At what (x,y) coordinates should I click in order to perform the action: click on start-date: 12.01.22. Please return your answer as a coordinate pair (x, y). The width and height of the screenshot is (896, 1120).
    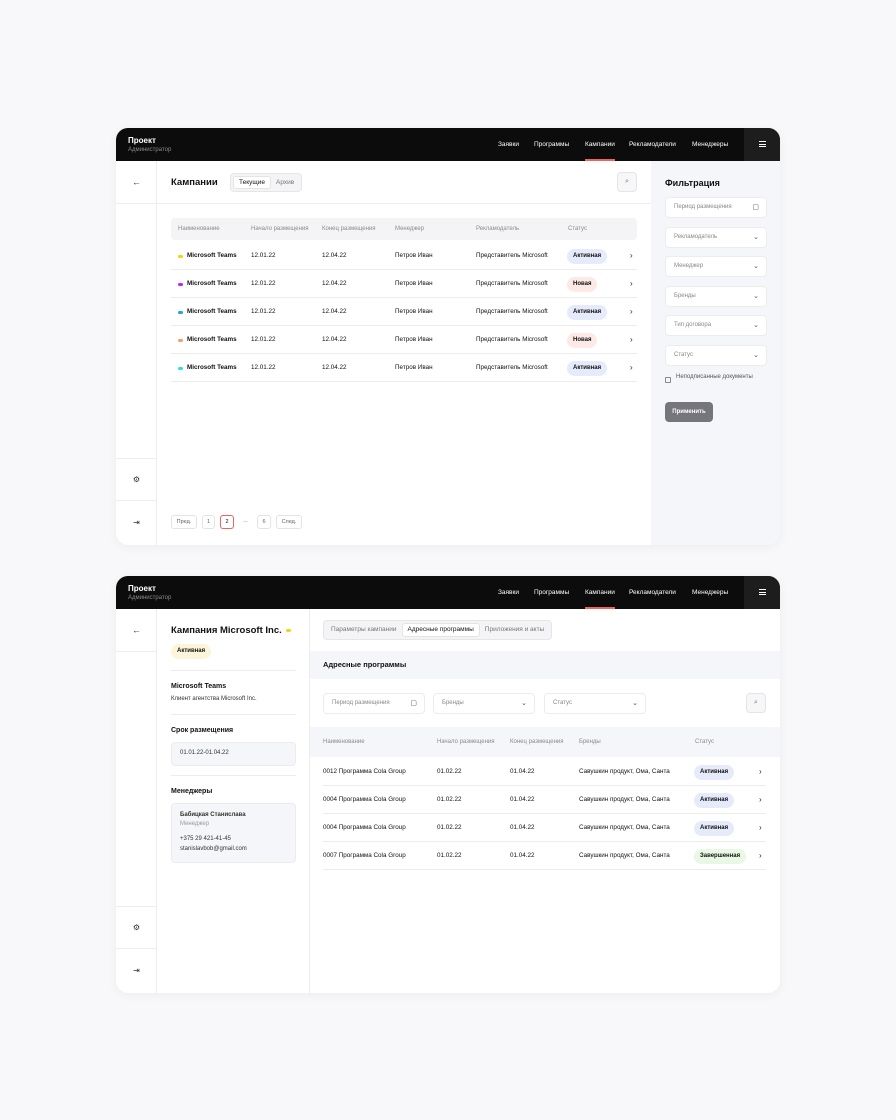
    Looking at the image, I should click on (263, 339).